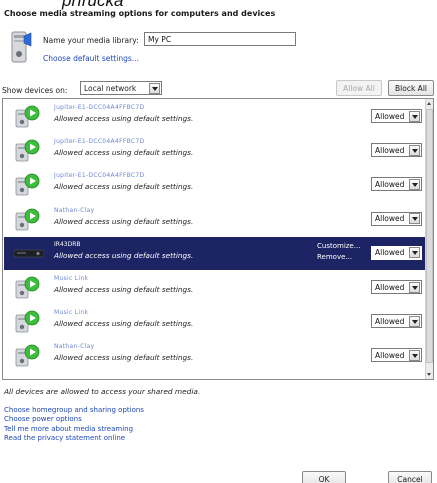  I want to click on ok-button: OK, so click(324, 477).